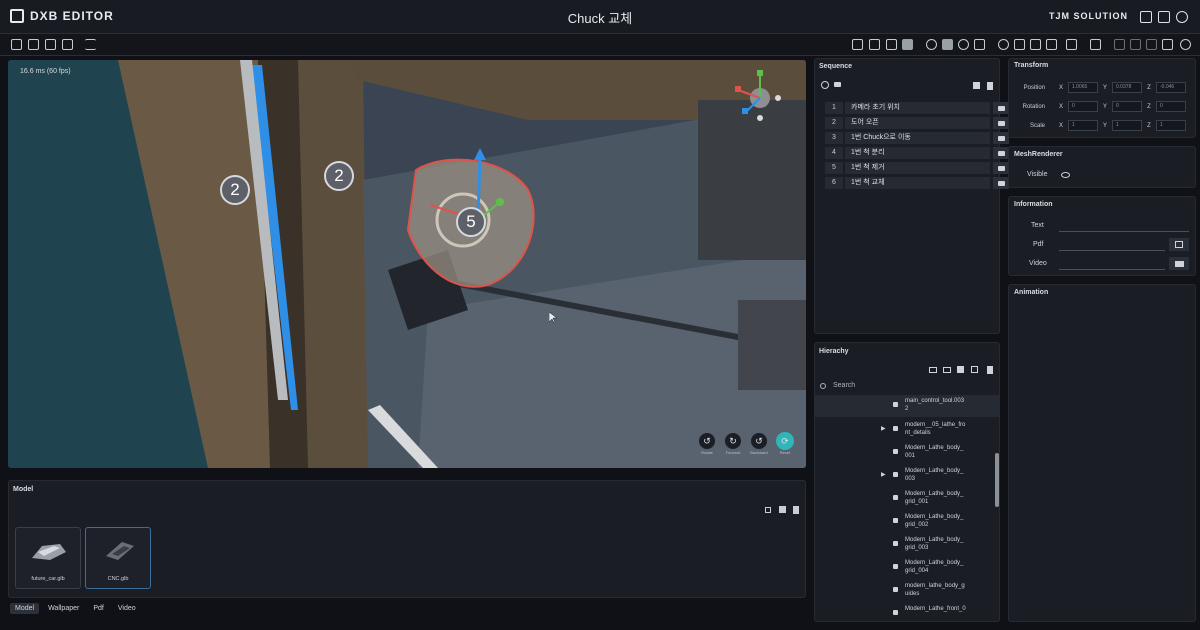 This screenshot has height=630, width=1200. Describe the element at coordinates (1083, 87) in the screenshot. I see `position-x-field: 1.0065` at that location.